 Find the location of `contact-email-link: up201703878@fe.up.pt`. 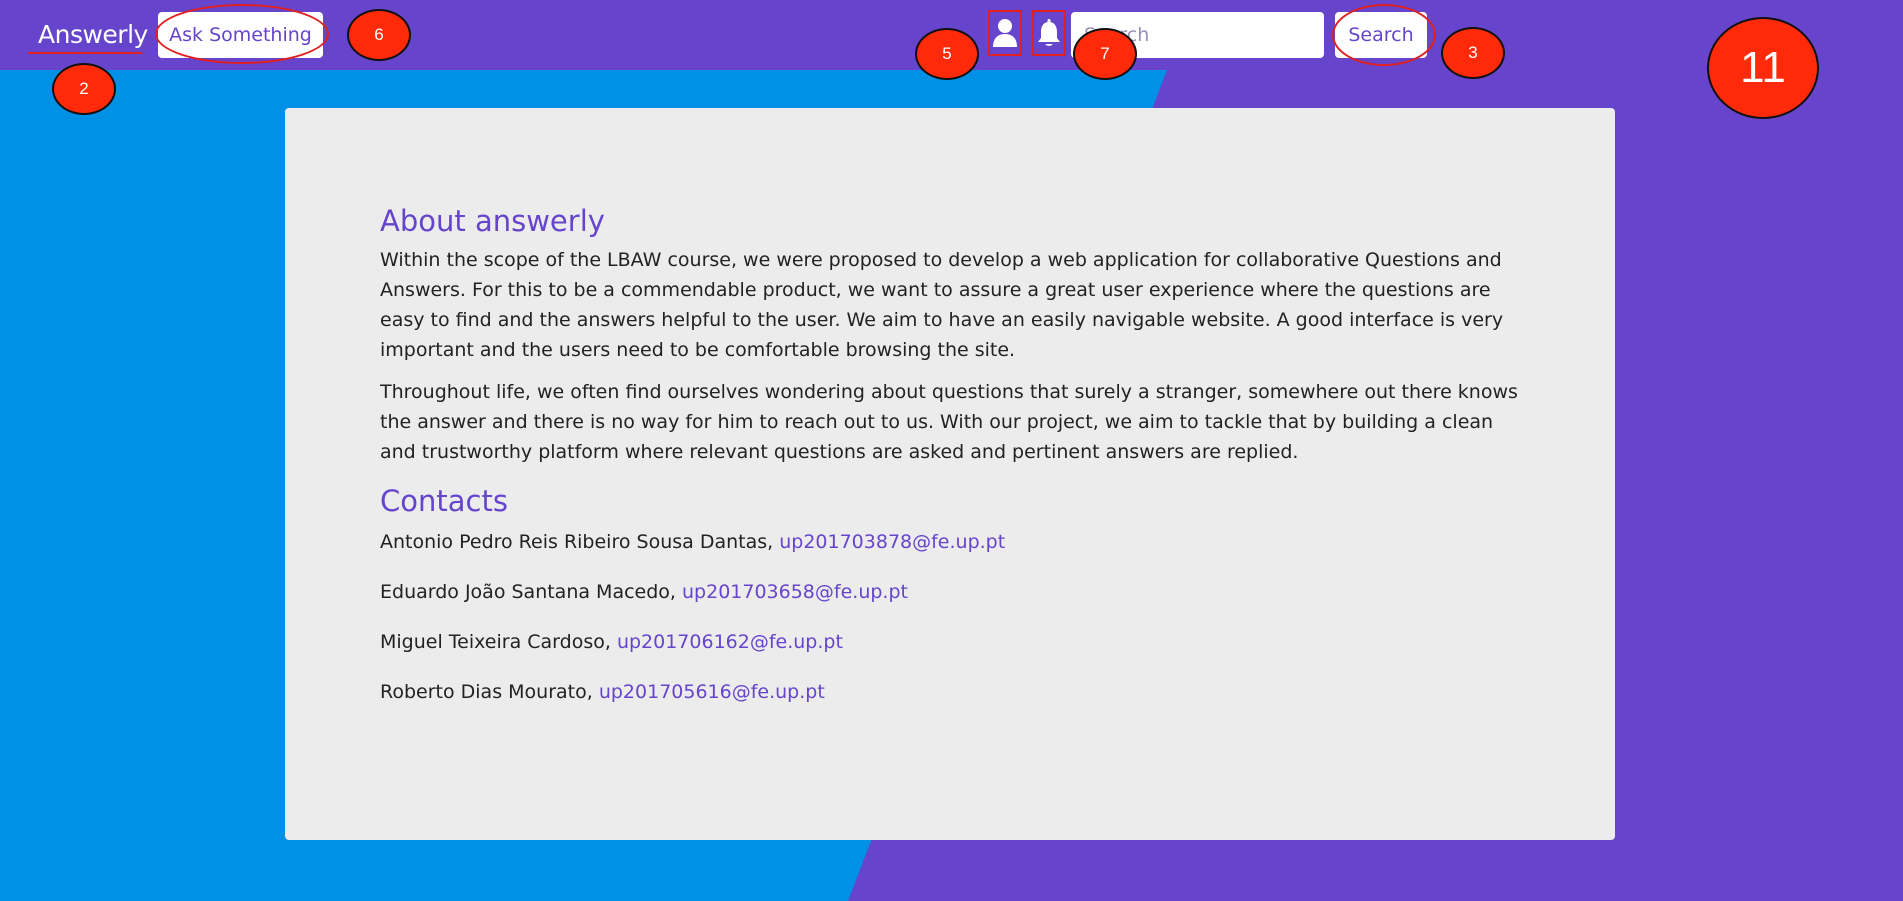

contact-email-link: up201703878@fe.up.pt is located at coordinates (892, 542).